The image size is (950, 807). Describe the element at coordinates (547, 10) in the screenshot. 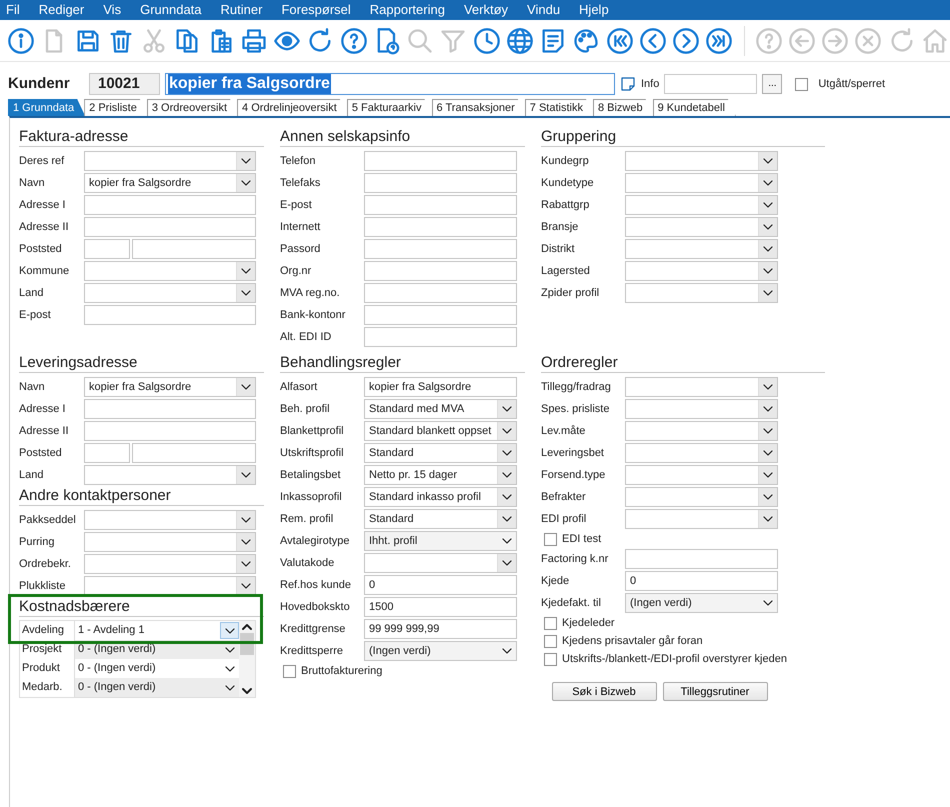

I see `menu-item: Vindu` at that location.